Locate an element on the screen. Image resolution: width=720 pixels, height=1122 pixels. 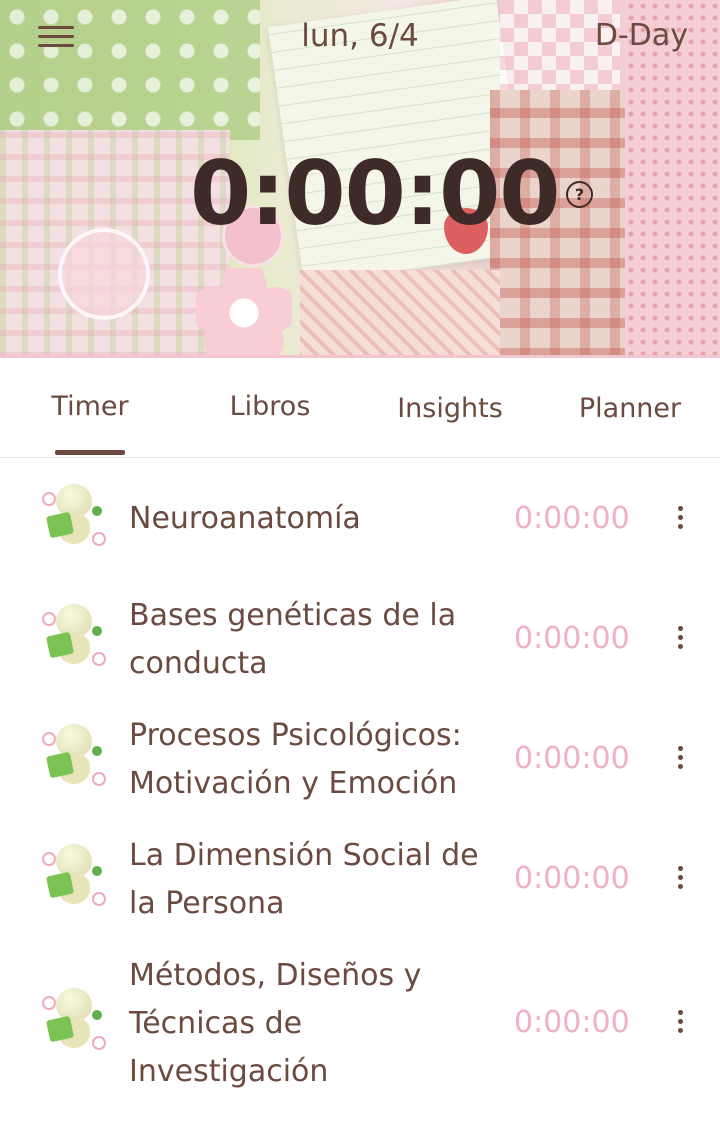
active-tab-indicator is located at coordinates (90, 452).